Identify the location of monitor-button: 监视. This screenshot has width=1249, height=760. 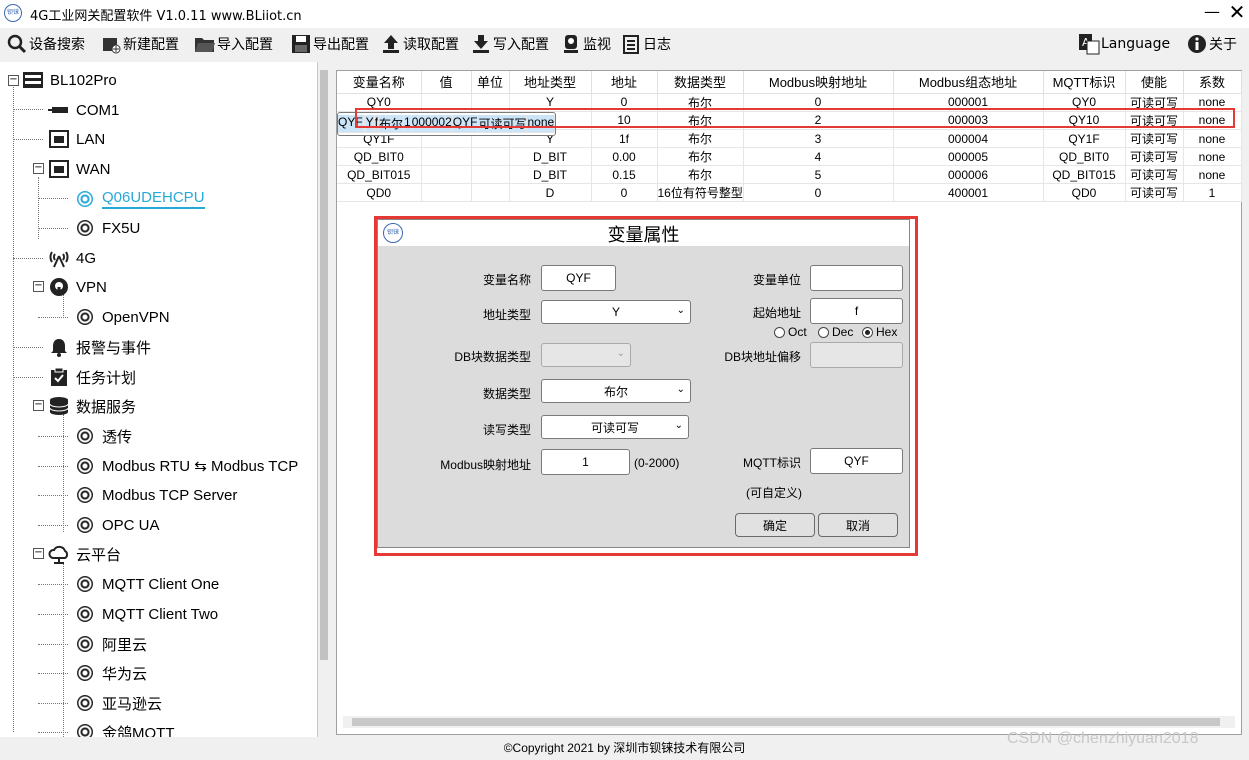
(585, 44).